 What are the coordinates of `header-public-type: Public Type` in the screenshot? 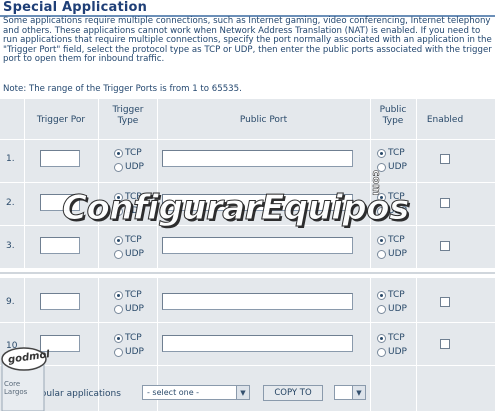 It's located at (393, 115).